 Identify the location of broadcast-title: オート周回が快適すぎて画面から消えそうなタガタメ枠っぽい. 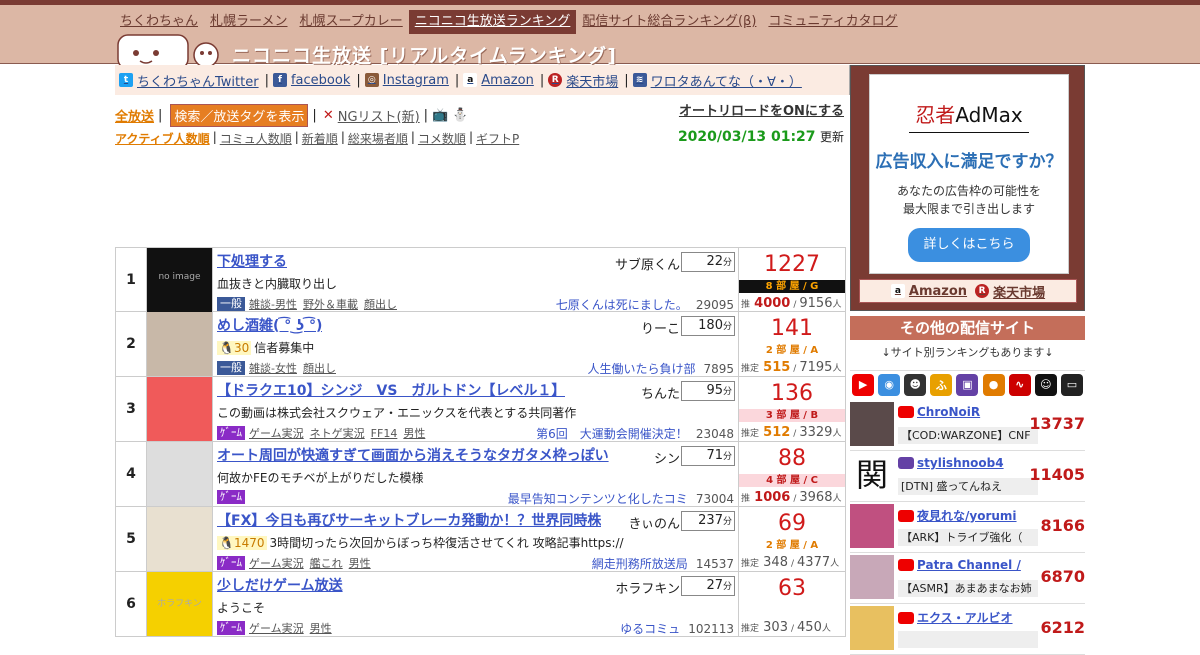
(413, 455).